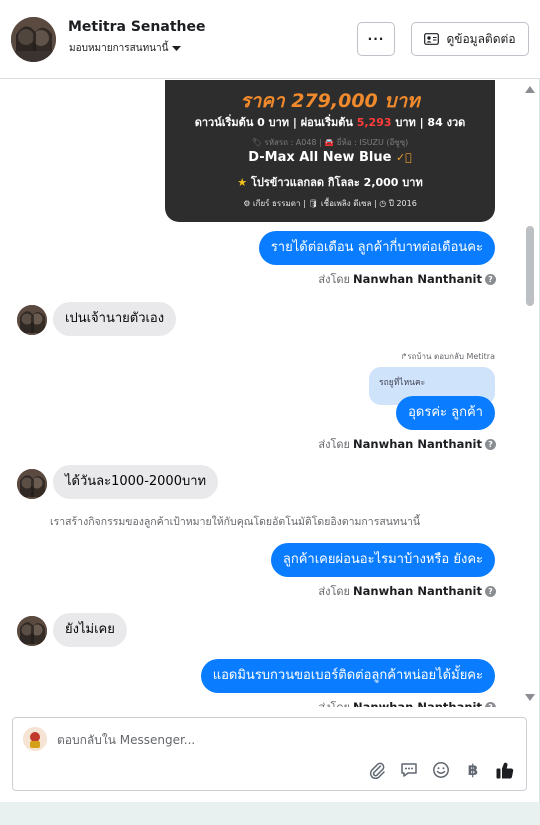  What do you see at coordinates (376, 248) in the screenshot?
I see `outgoing-message: รายได้ต่อเดือน ลูกค้ากี่บาทต่อเดือนคะ` at bounding box center [376, 248].